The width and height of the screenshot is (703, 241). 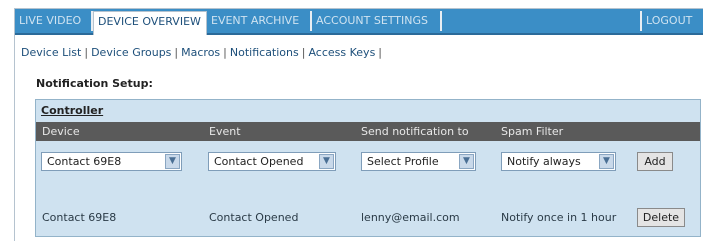 What do you see at coordinates (532, 131) in the screenshot?
I see `column-header-spam-filter: Spam Filter` at bounding box center [532, 131].